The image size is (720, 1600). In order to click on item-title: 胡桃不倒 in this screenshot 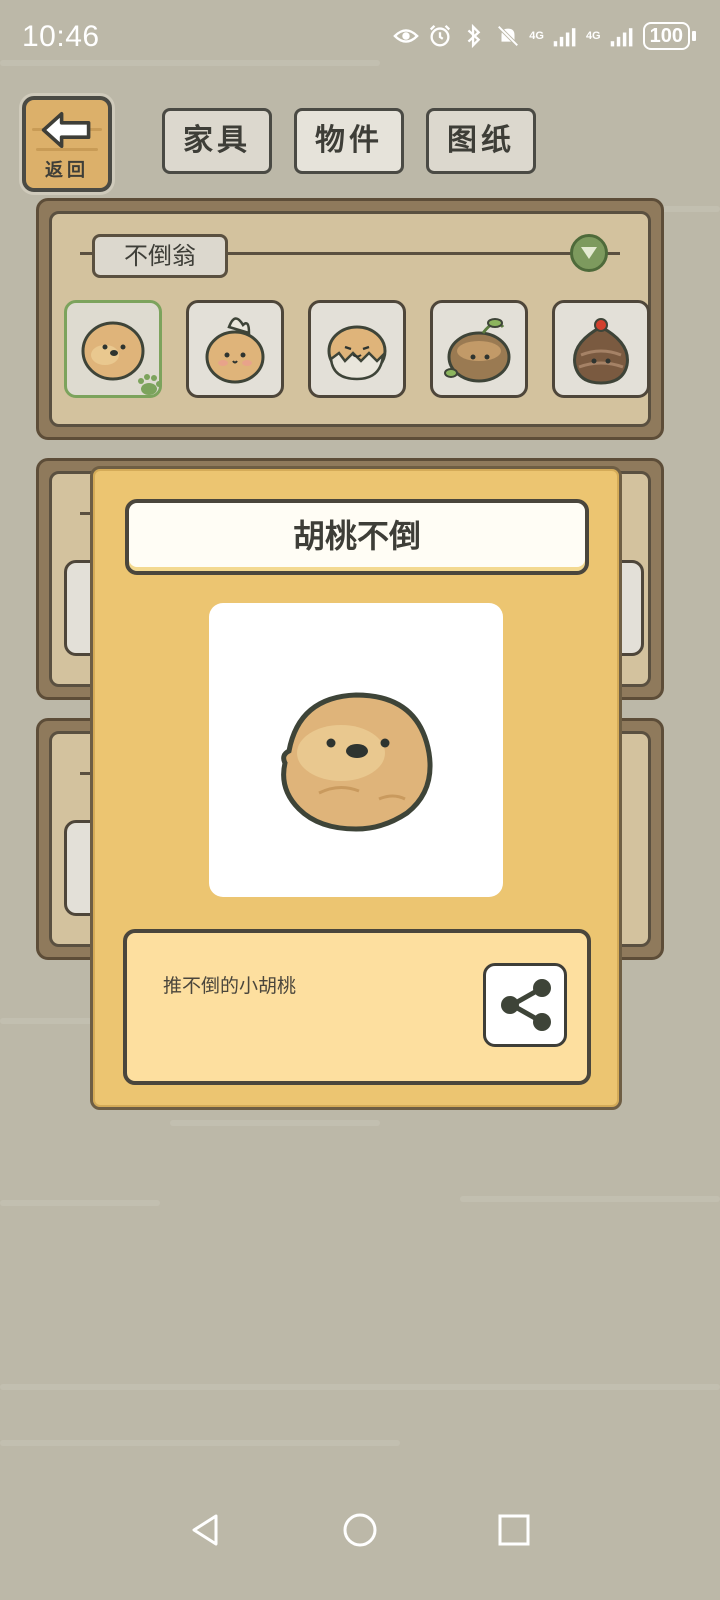, I will do `click(357, 537)`.